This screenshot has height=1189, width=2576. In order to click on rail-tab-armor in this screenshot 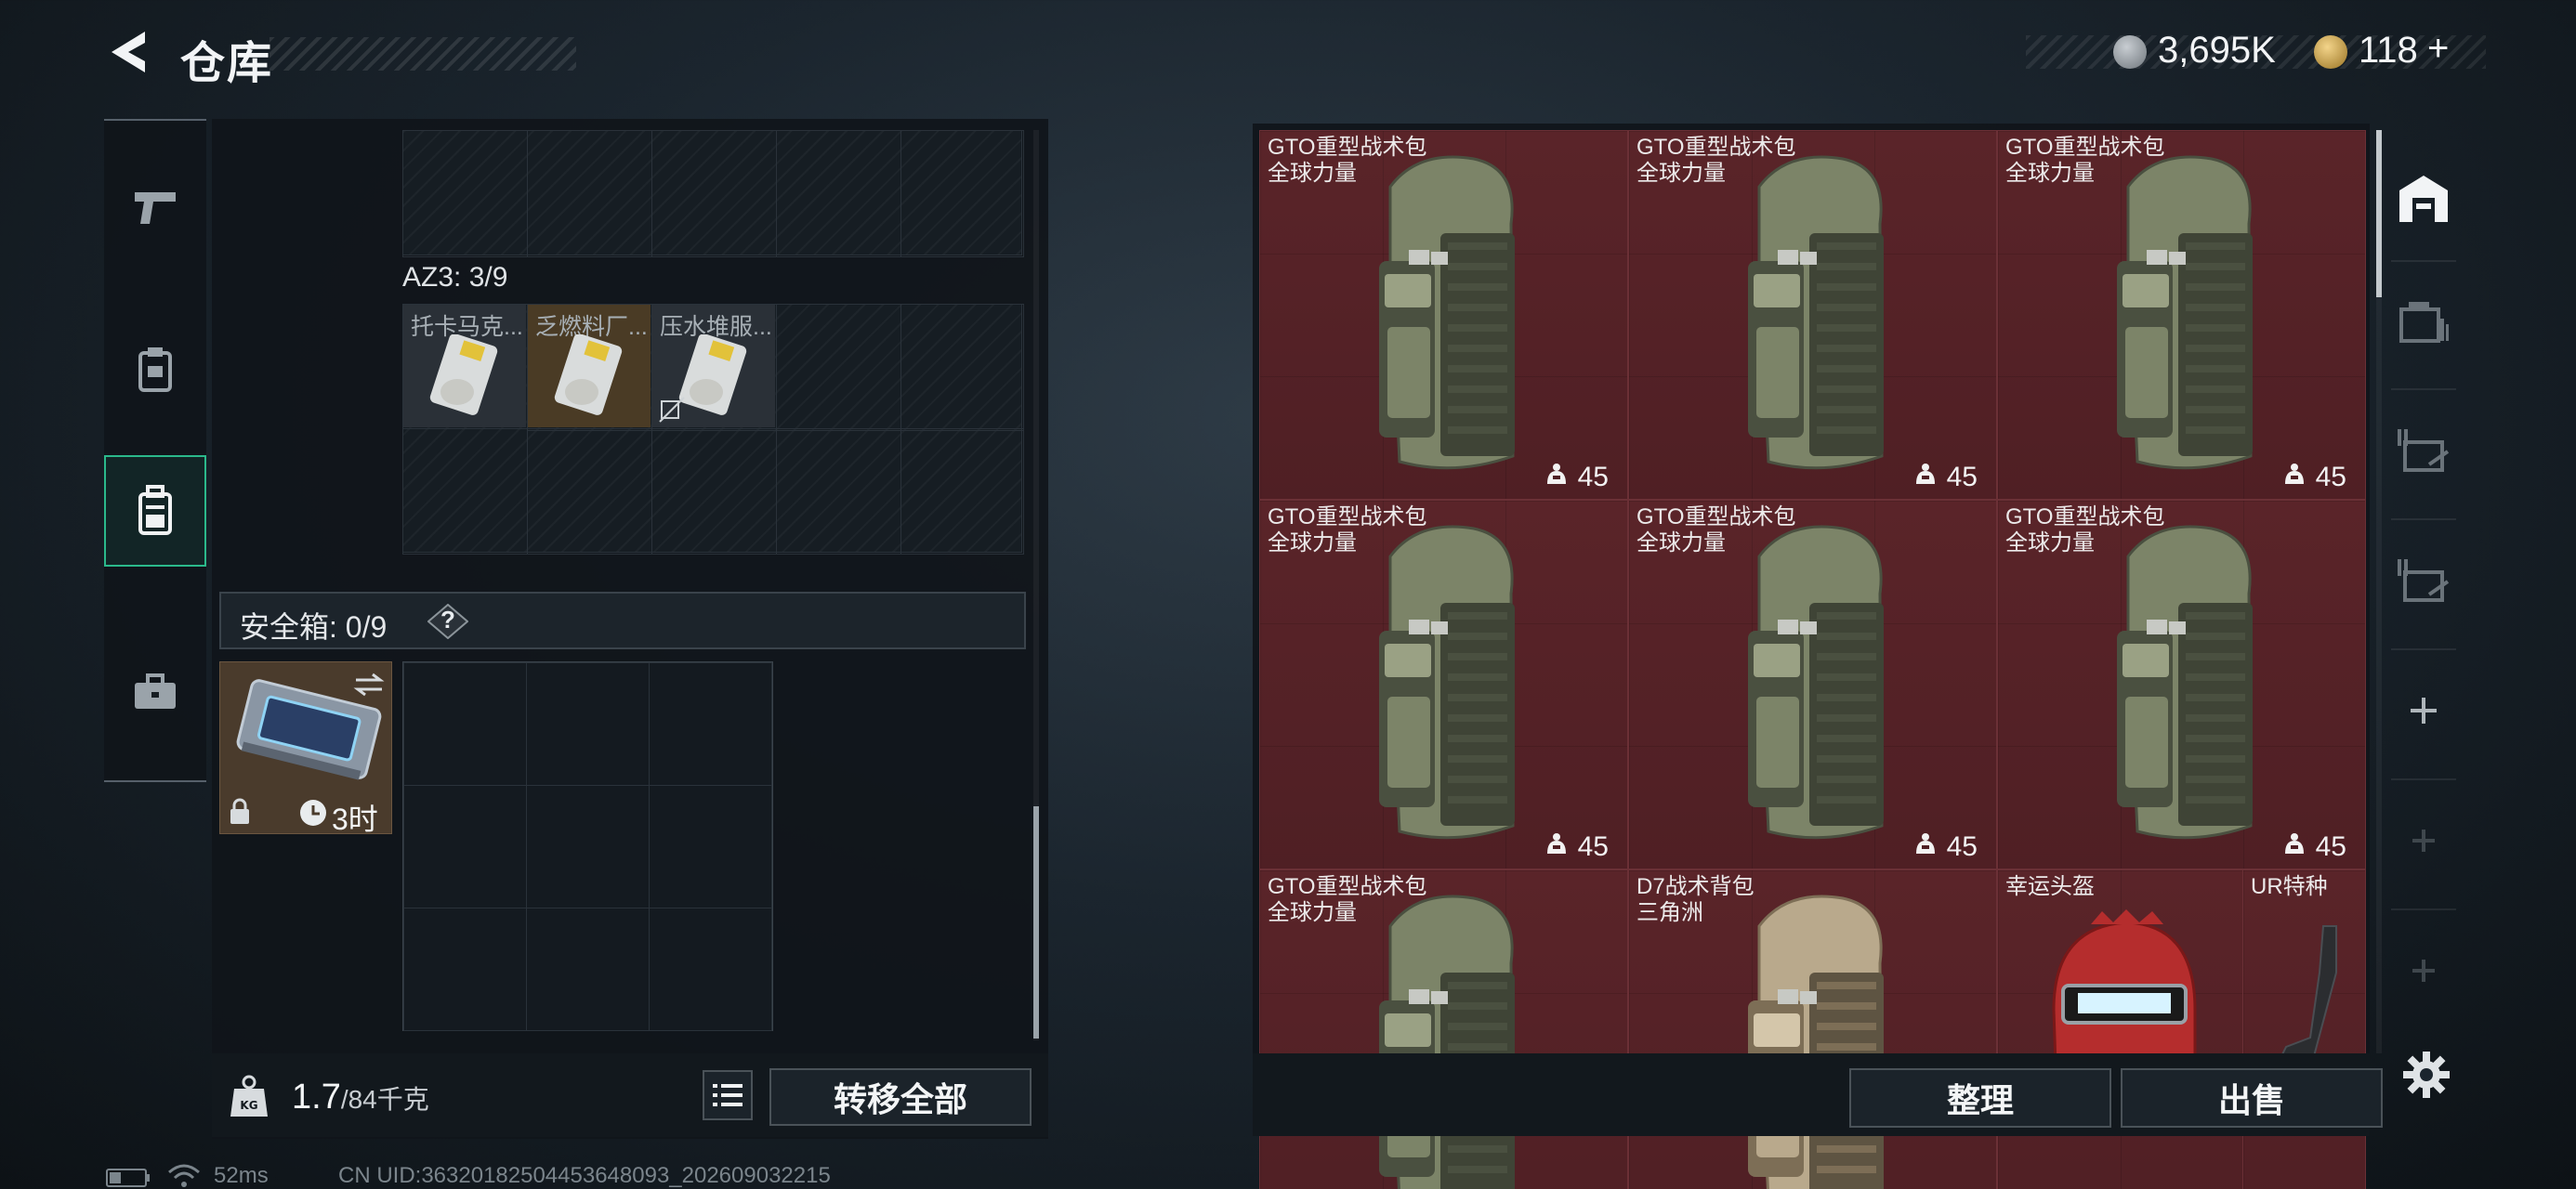, I will do `click(155, 369)`.